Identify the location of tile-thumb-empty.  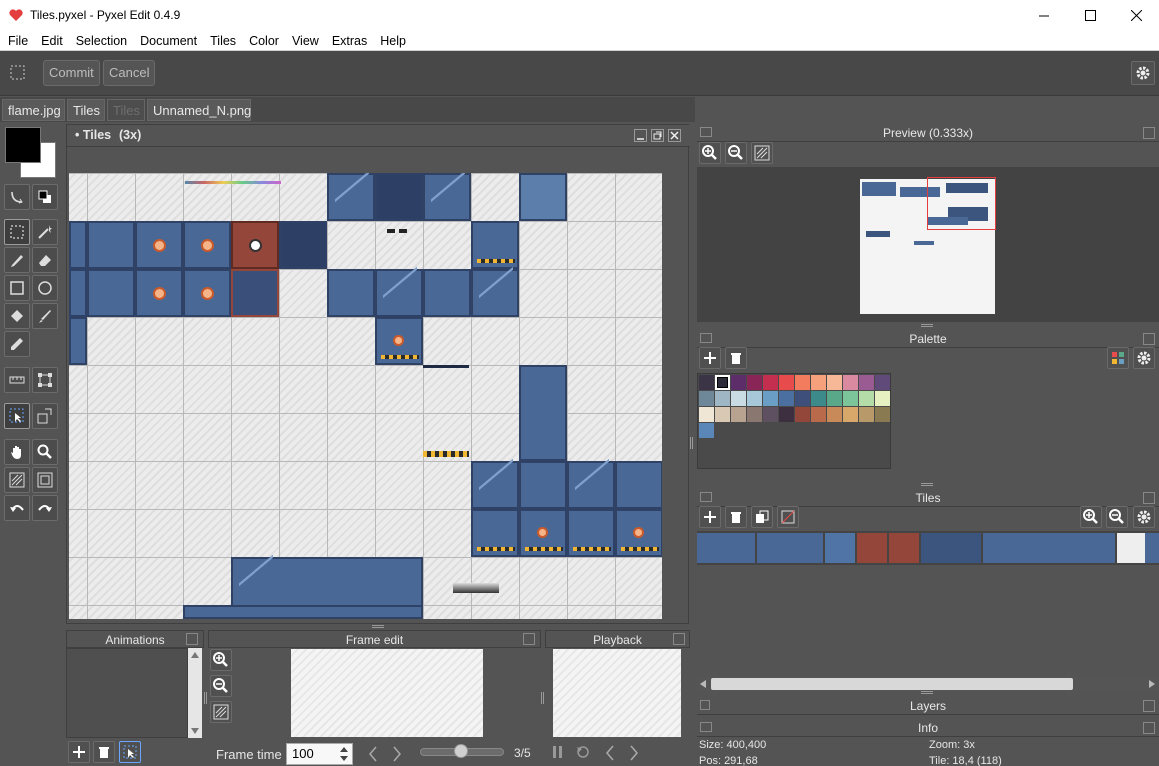
(1131, 548).